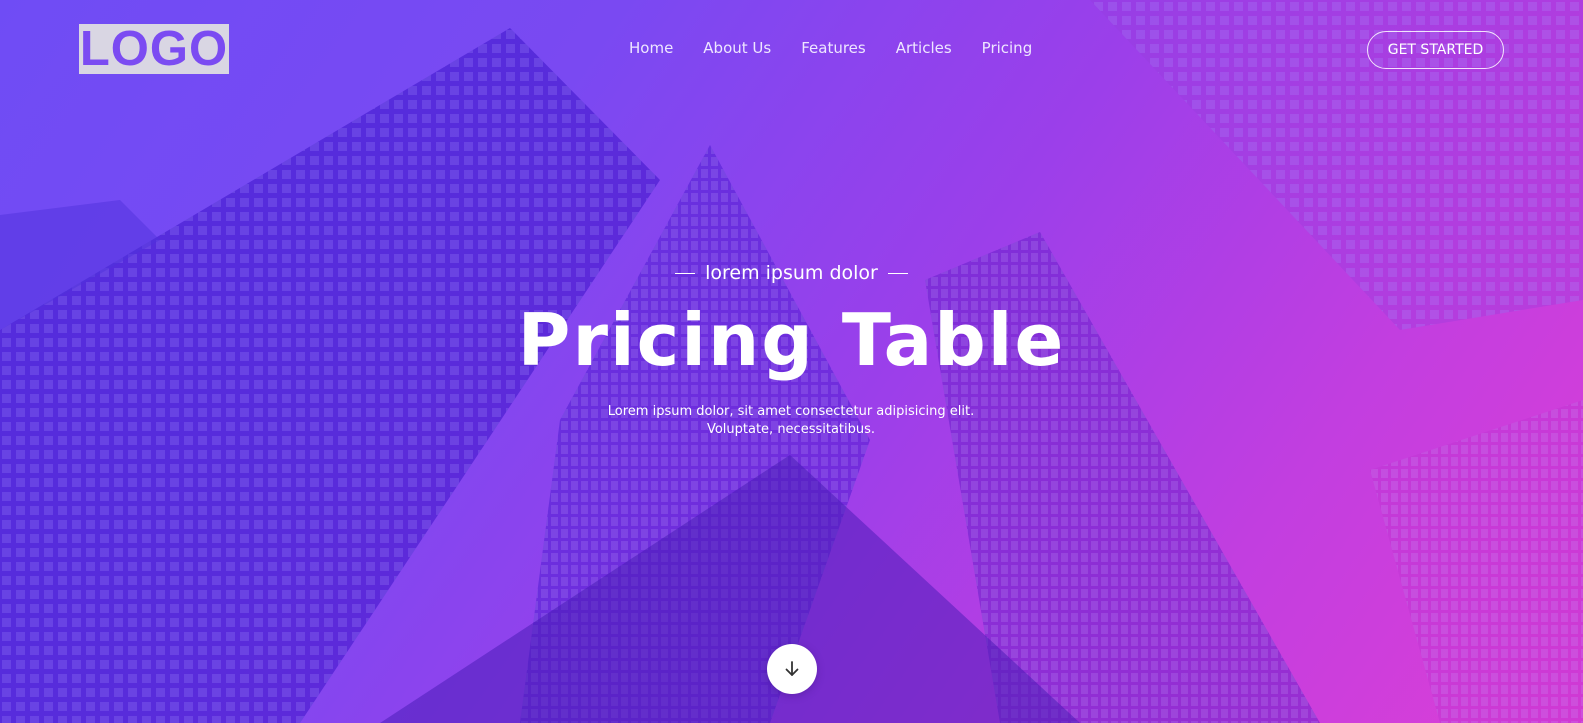 The height and width of the screenshot is (723, 1583). I want to click on hero-kicker: lorem ipsum dolor, so click(791, 273).